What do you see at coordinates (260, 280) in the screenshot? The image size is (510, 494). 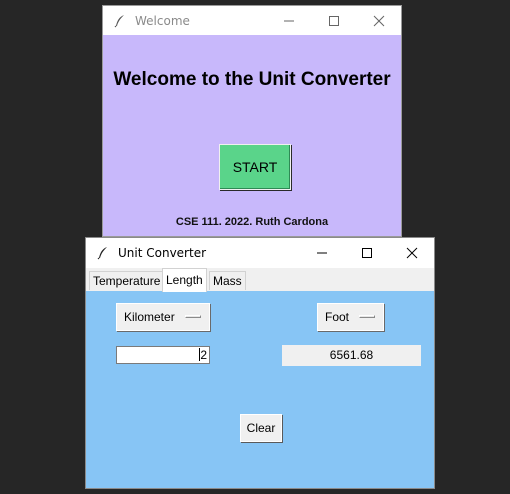 I see `tab-bar: Temperature Length Mass` at bounding box center [260, 280].